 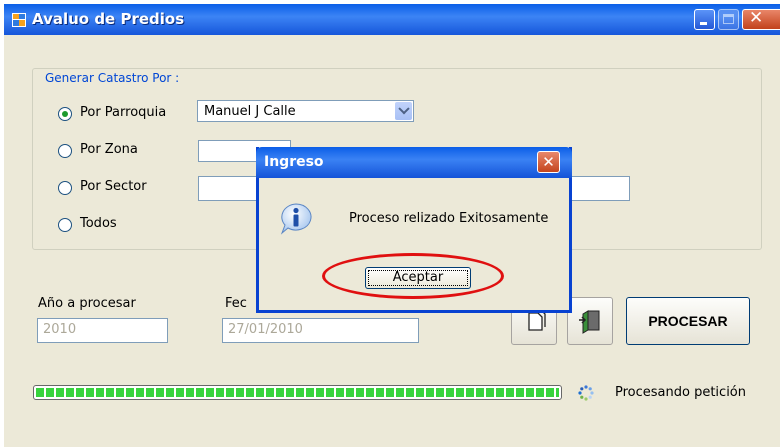 What do you see at coordinates (600, 188) in the screenshot?
I see `sector-input-secondary` at bounding box center [600, 188].